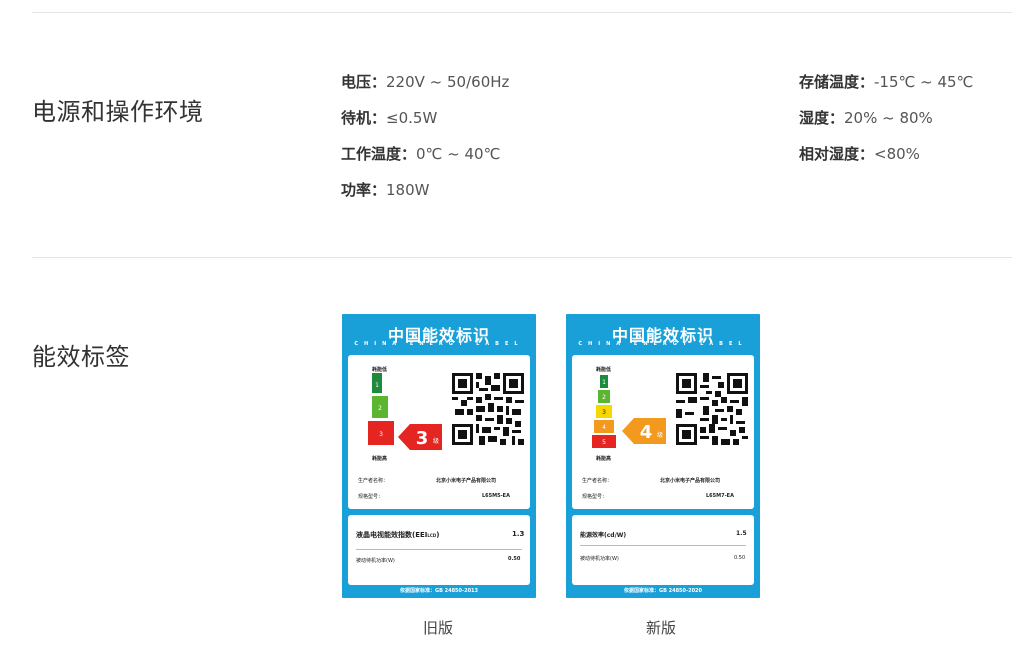 Image resolution: width=1012 pixels, height=651 pixels. What do you see at coordinates (866, 118) in the screenshot?
I see `spec-humidity: 湿度：20% ~ 80%` at bounding box center [866, 118].